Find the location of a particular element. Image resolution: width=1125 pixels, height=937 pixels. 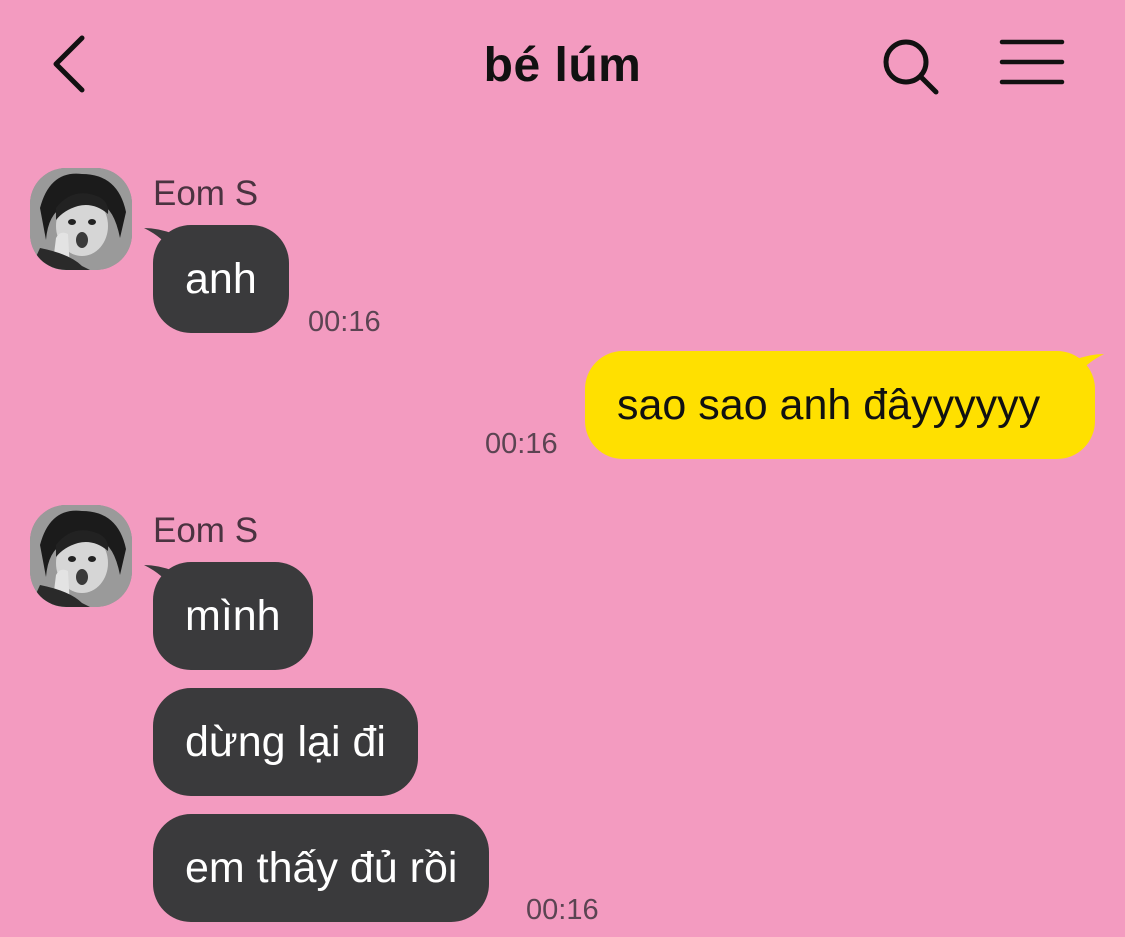

message-bubble: dừng lại đi is located at coordinates (285, 742).